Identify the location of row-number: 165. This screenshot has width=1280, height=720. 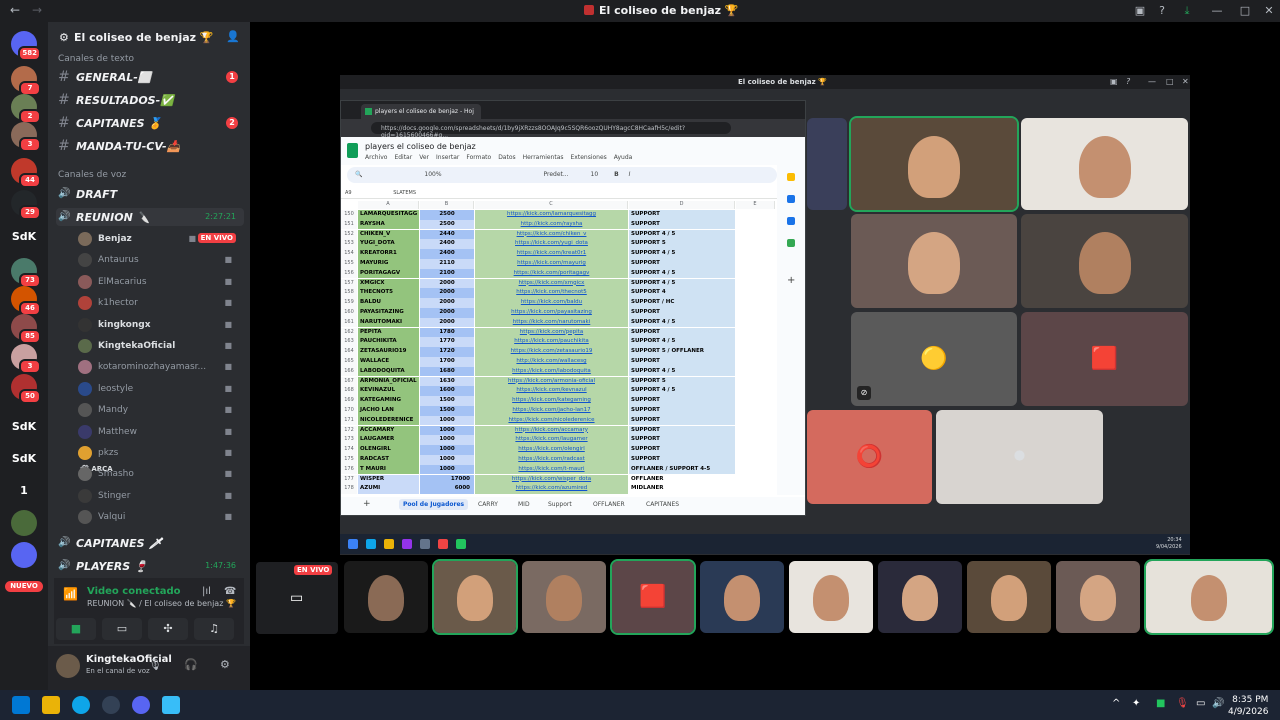
(349, 362).